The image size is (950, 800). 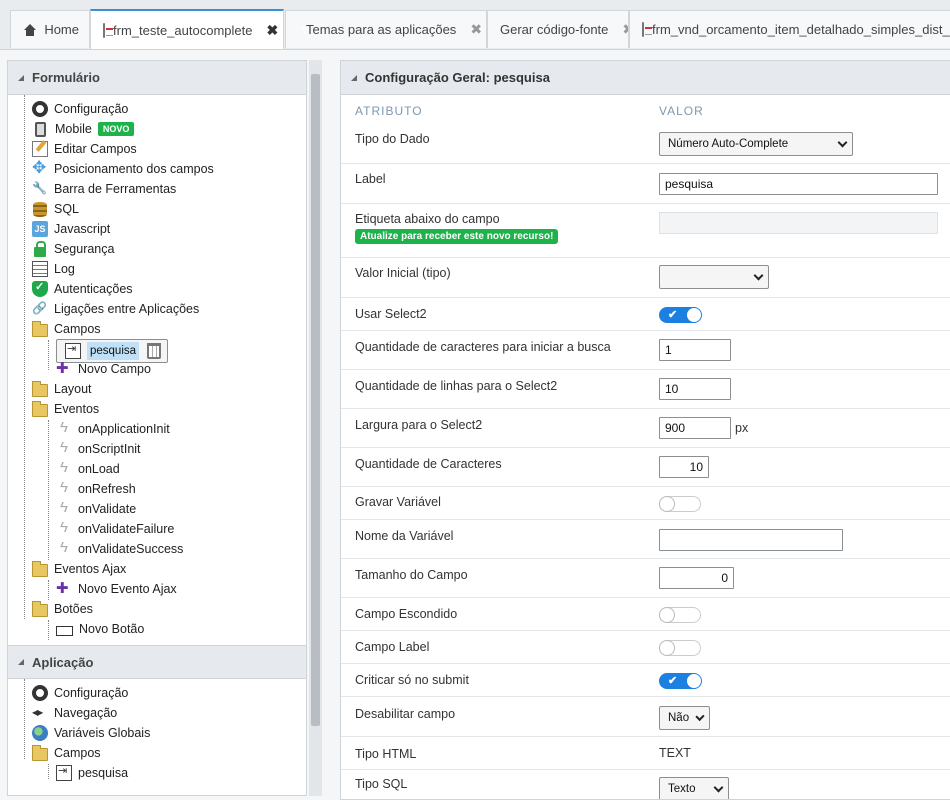 What do you see at coordinates (714, 277) in the screenshot?
I see `valor-inicial-select` at bounding box center [714, 277].